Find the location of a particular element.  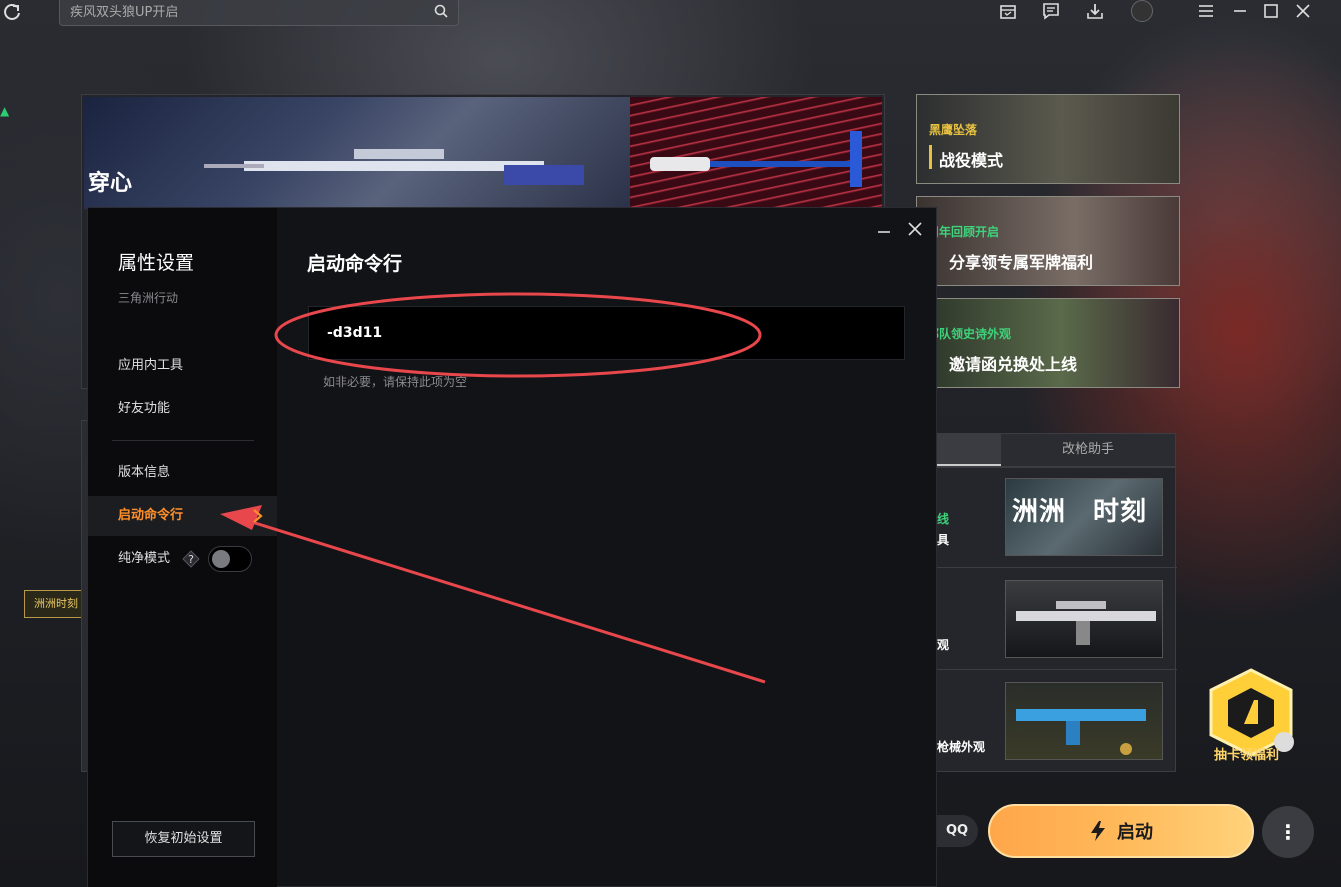

sidebar-item-label: 启动命令行 is located at coordinates (151, 515).